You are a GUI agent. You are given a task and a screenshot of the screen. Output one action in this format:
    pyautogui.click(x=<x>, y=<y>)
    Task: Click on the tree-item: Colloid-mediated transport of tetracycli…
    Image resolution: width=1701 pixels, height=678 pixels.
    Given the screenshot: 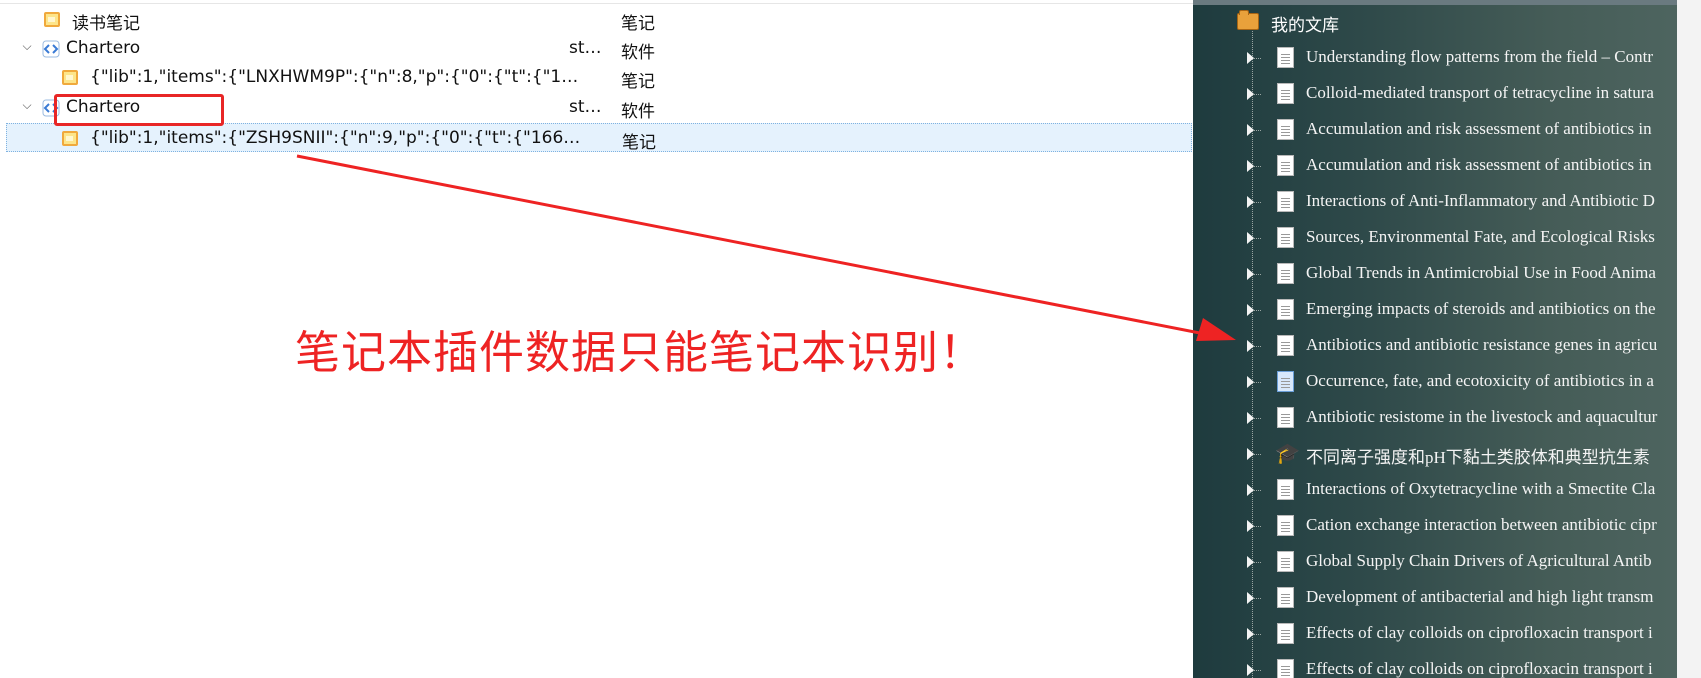 What is the action you would take?
    pyautogui.click(x=1435, y=95)
    